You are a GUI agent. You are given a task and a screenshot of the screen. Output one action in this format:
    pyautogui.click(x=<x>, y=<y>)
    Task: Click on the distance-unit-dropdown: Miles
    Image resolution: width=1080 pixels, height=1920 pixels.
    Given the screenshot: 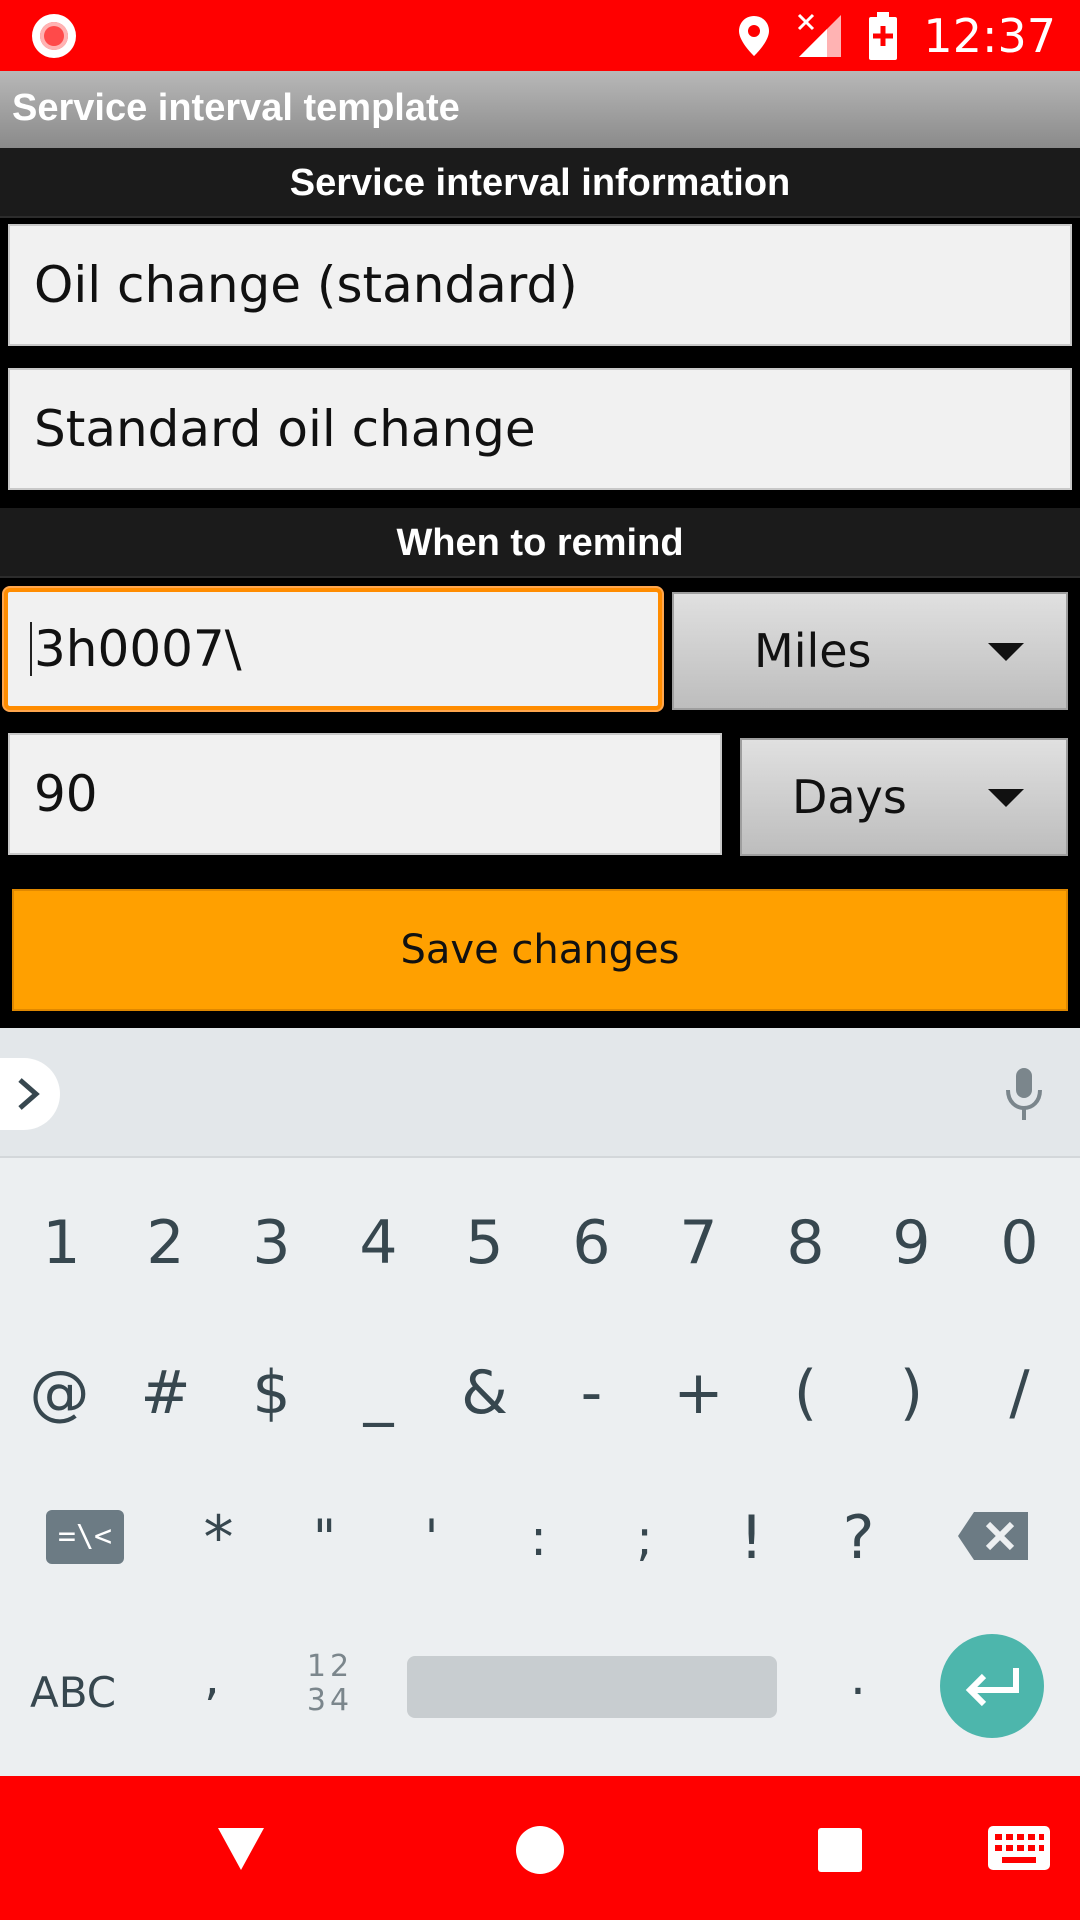 What is the action you would take?
    pyautogui.click(x=870, y=651)
    